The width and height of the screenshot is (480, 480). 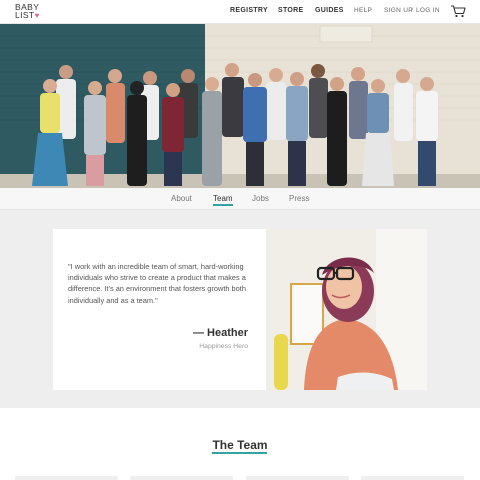 What do you see at coordinates (346, 309) in the screenshot?
I see `heather-portrait` at bounding box center [346, 309].